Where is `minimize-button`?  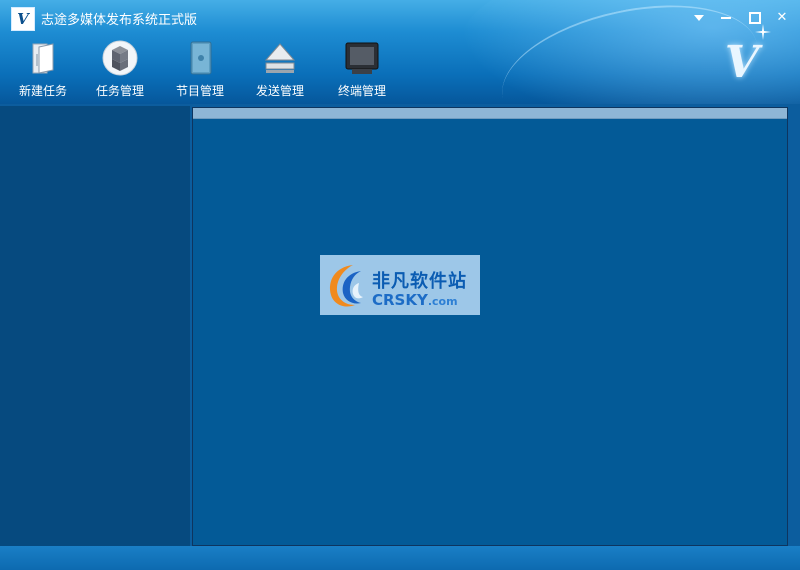
minimize-button is located at coordinates (726, 18).